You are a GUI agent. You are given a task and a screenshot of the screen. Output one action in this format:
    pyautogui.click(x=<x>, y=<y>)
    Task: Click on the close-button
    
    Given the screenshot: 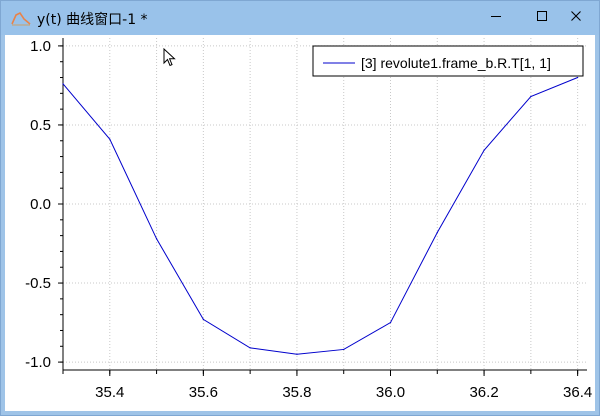 What is the action you would take?
    pyautogui.click(x=576, y=18)
    